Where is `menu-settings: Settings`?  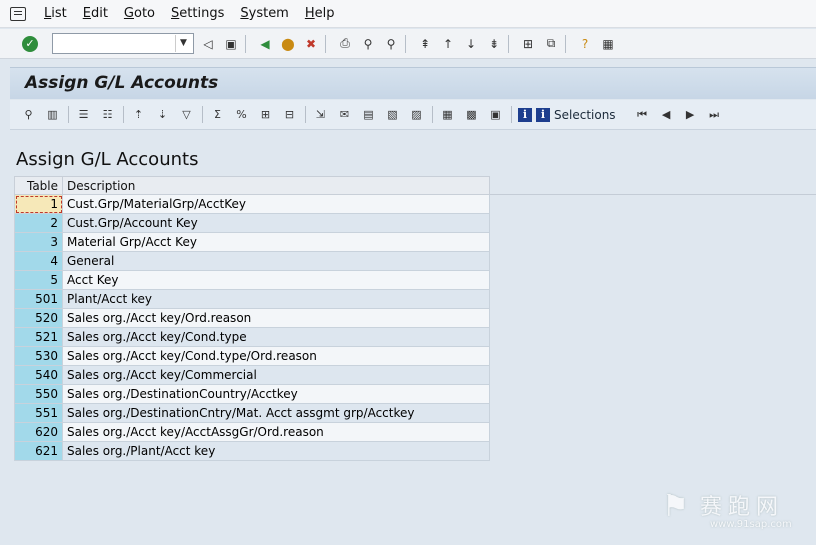 menu-settings: Settings is located at coordinates (197, 13).